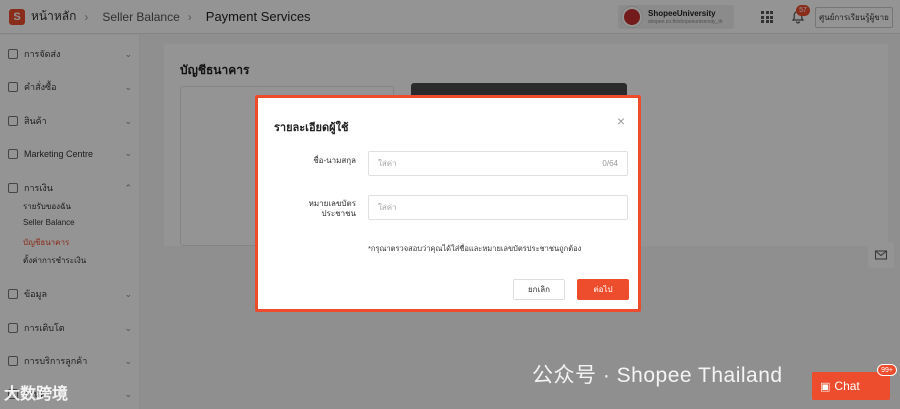 The image size is (900, 409). Describe the element at coordinates (657, 375) in the screenshot. I see `watermark-right: 公众号 · Shopee Thailand` at that location.